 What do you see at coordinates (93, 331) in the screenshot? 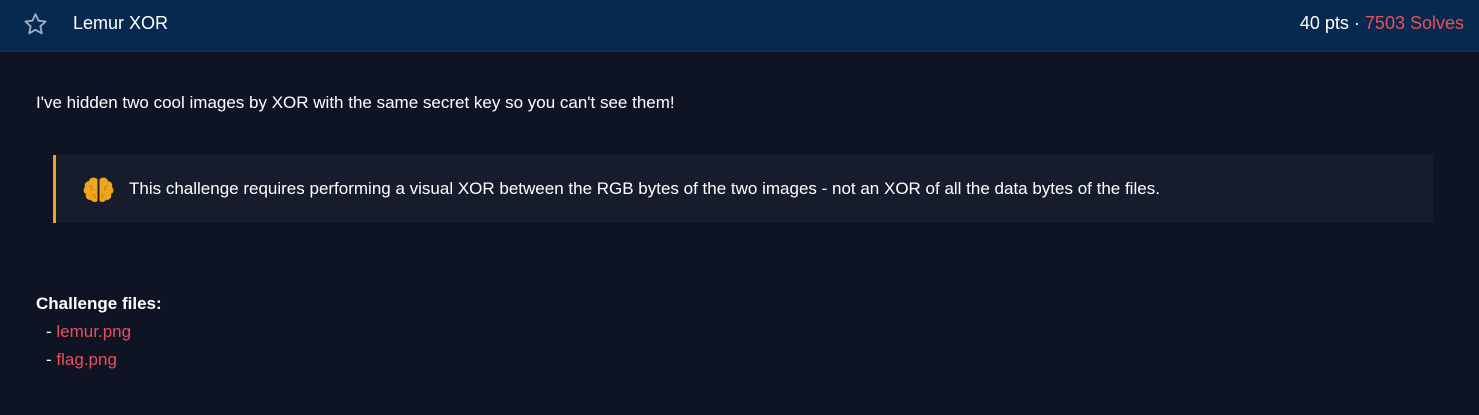
I see `file-link-lemur: lemur.png` at bounding box center [93, 331].